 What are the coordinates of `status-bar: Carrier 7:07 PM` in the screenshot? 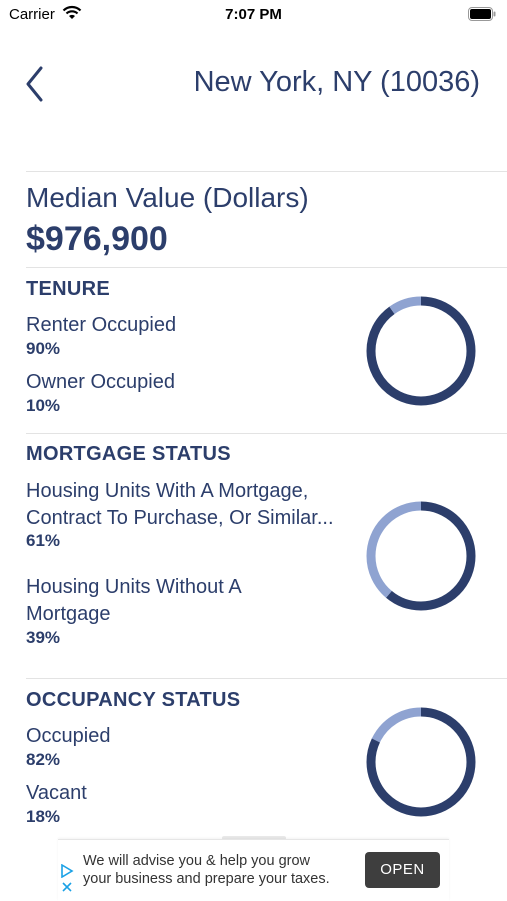 It's located at (253, 15).